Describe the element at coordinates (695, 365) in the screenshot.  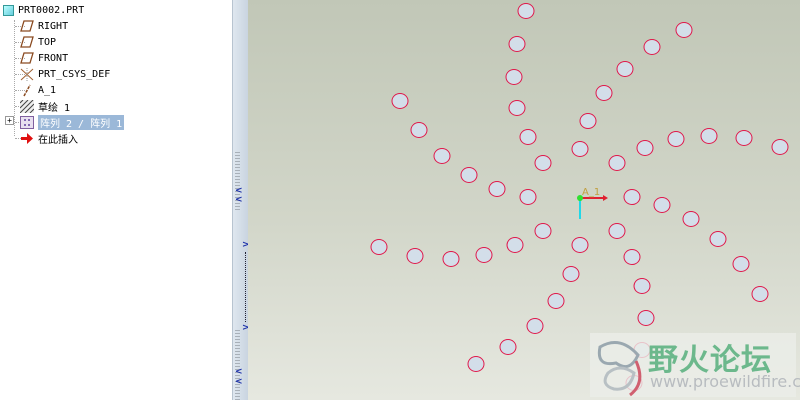
I see `watermark: 野火论坛 www.proewildfire.cn` at that location.